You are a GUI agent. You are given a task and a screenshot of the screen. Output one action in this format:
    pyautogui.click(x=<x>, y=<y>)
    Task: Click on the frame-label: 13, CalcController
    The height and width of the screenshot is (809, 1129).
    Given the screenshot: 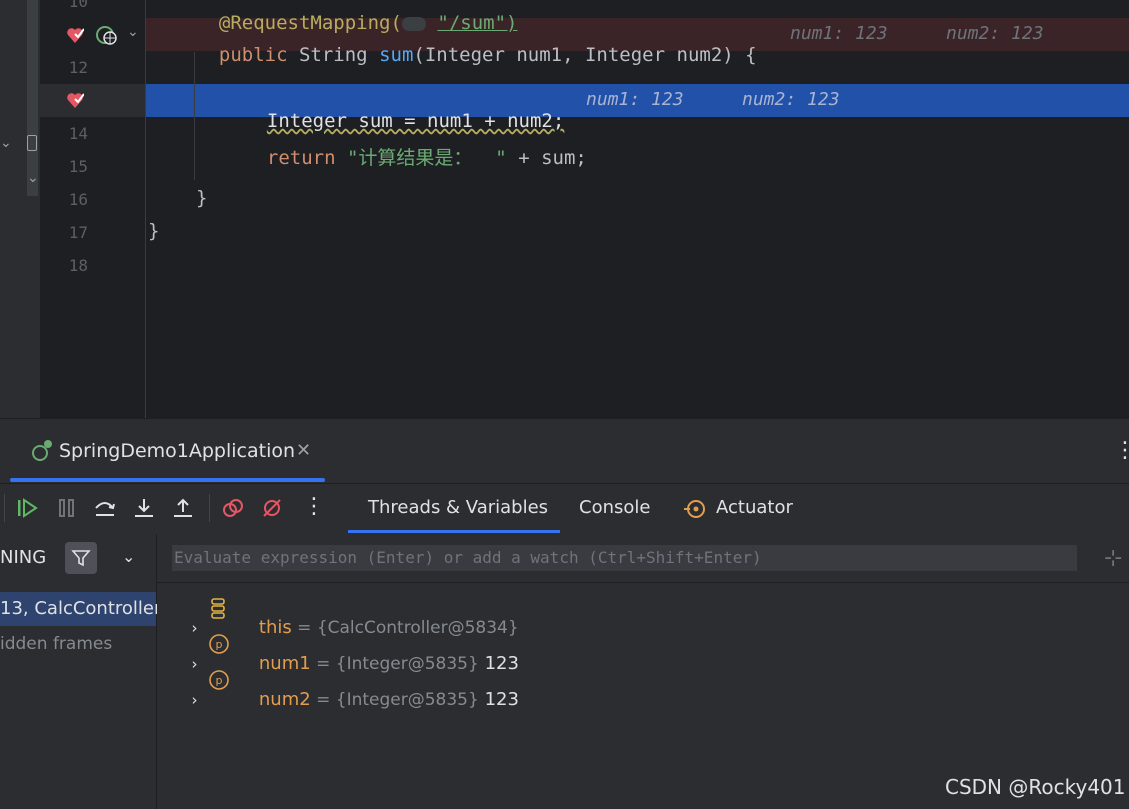 What is the action you would take?
    pyautogui.click(x=81, y=608)
    